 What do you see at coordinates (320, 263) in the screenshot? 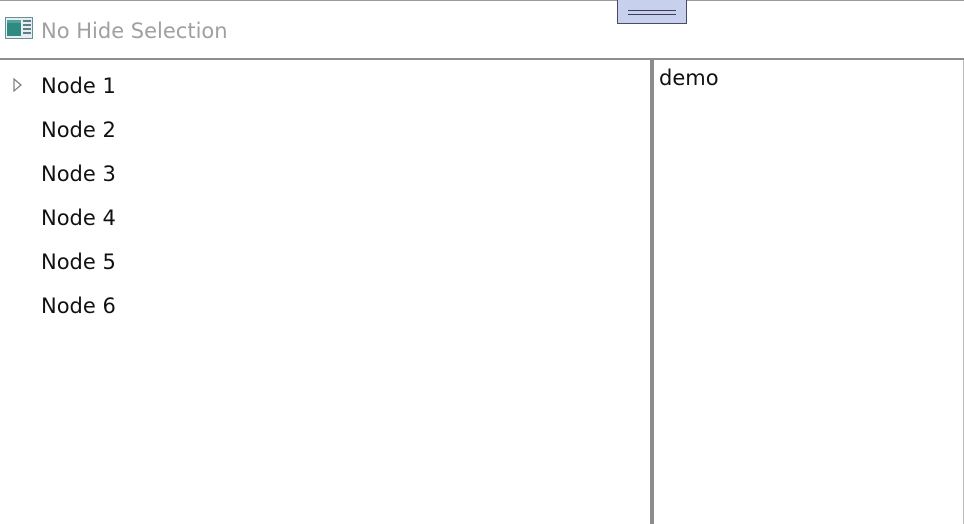
I see `tree-node-5: Node 5` at bounding box center [320, 263].